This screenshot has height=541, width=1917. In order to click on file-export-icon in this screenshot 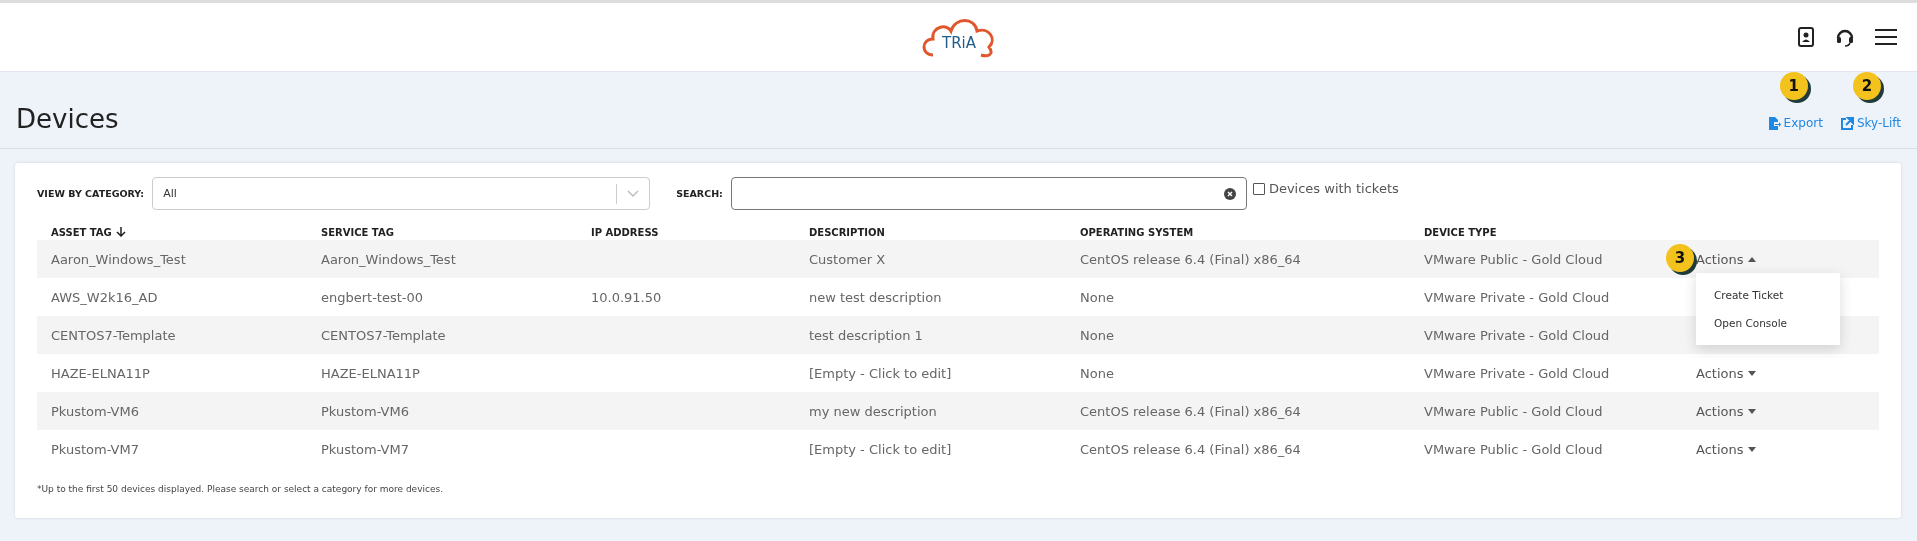, I will do `click(1774, 123)`.